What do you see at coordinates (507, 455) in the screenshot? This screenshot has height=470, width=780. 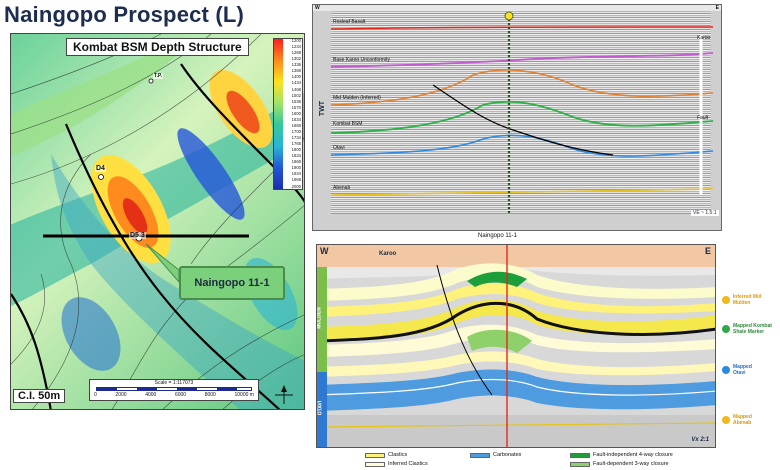 I see `legend-label: Carbonates` at bounding box center [507, 455].